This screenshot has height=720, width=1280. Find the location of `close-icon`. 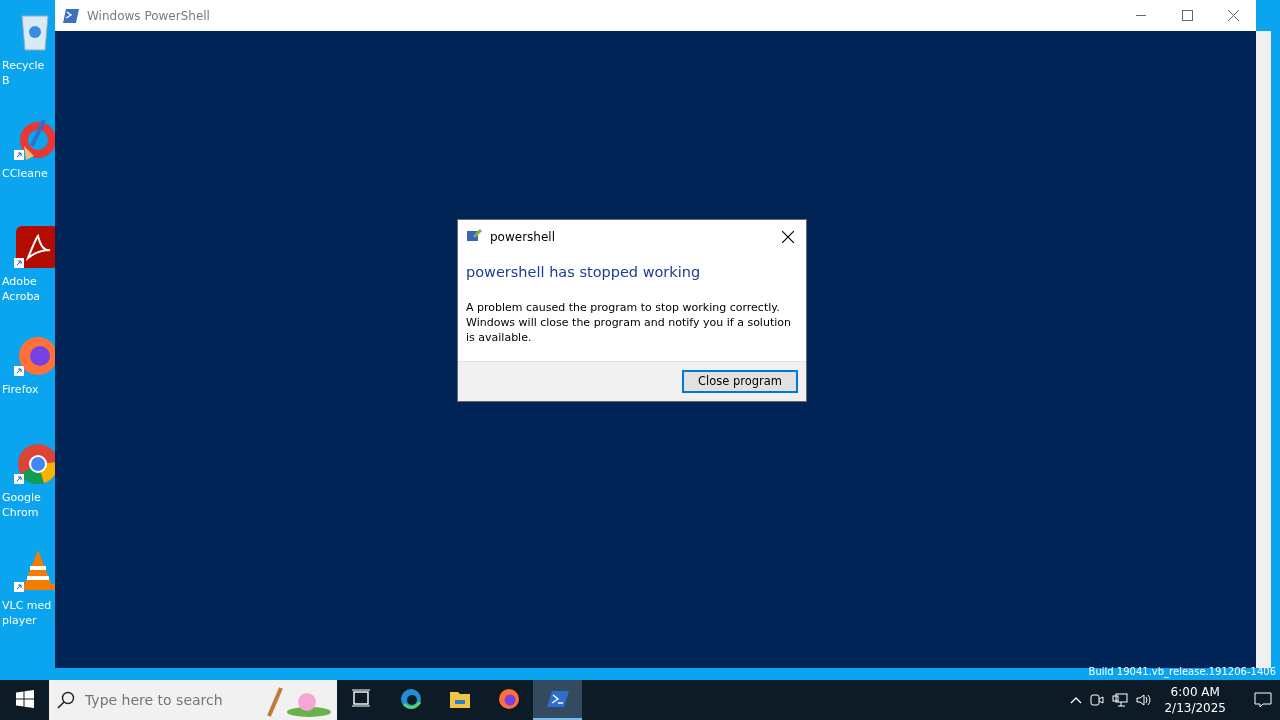

close-icon is located at coordinates (788, 237).